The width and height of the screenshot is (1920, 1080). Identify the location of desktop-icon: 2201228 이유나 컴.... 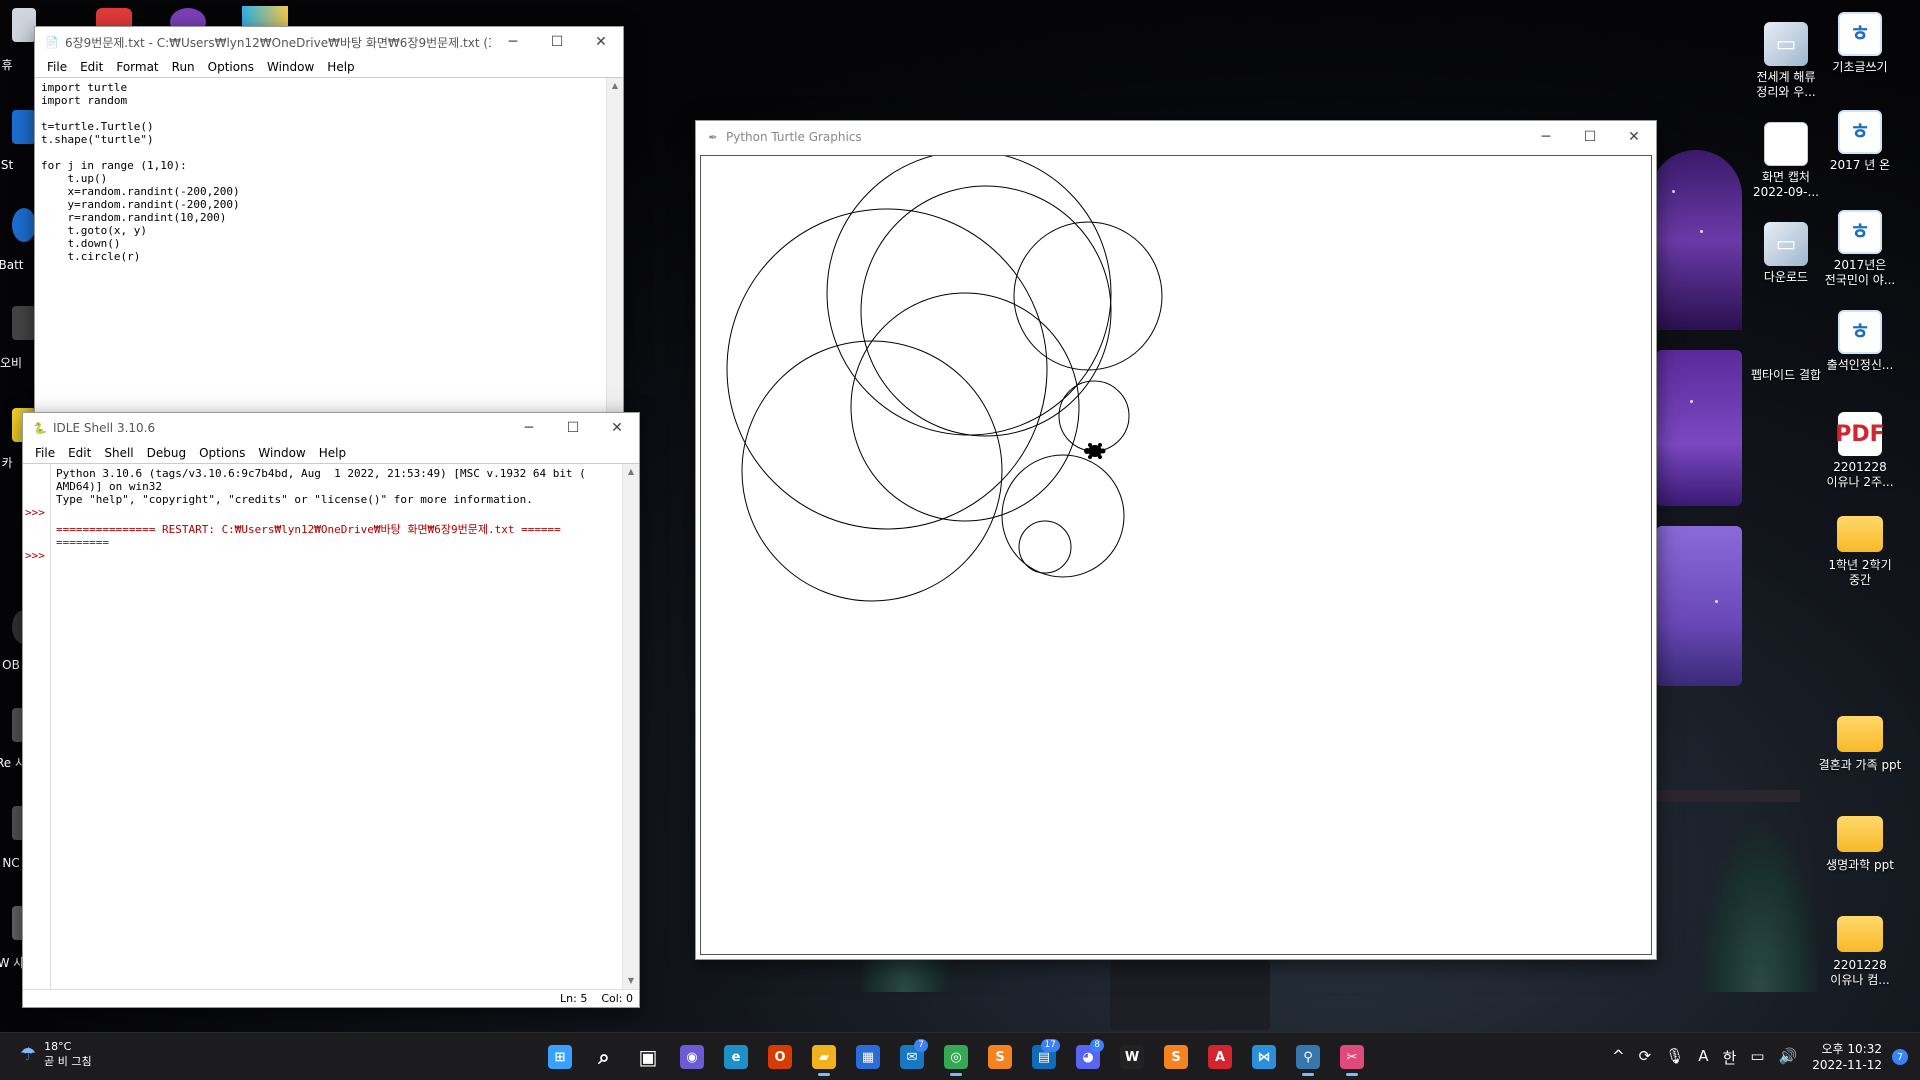
(1860, 949).